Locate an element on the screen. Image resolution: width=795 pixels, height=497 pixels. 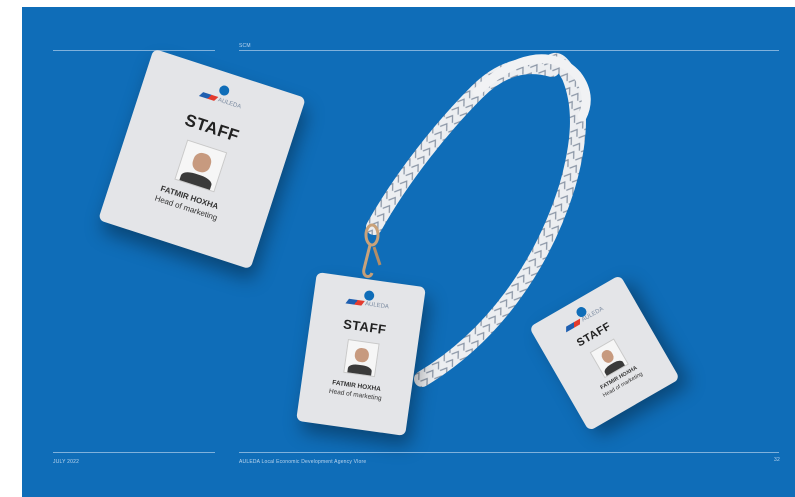
footer-rule-right is located at coordinates (509, 452).